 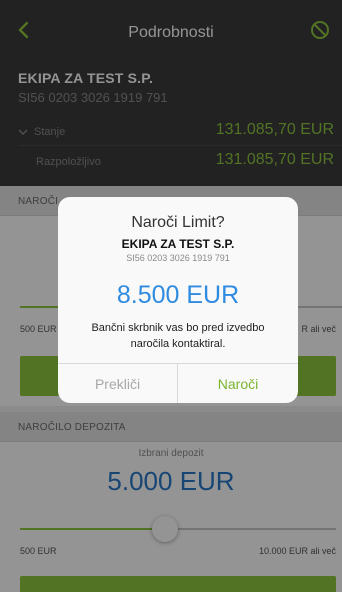 I want to click on dialog-iban: SI56 0203 3026 1919 791, so click(x=178, y=258).